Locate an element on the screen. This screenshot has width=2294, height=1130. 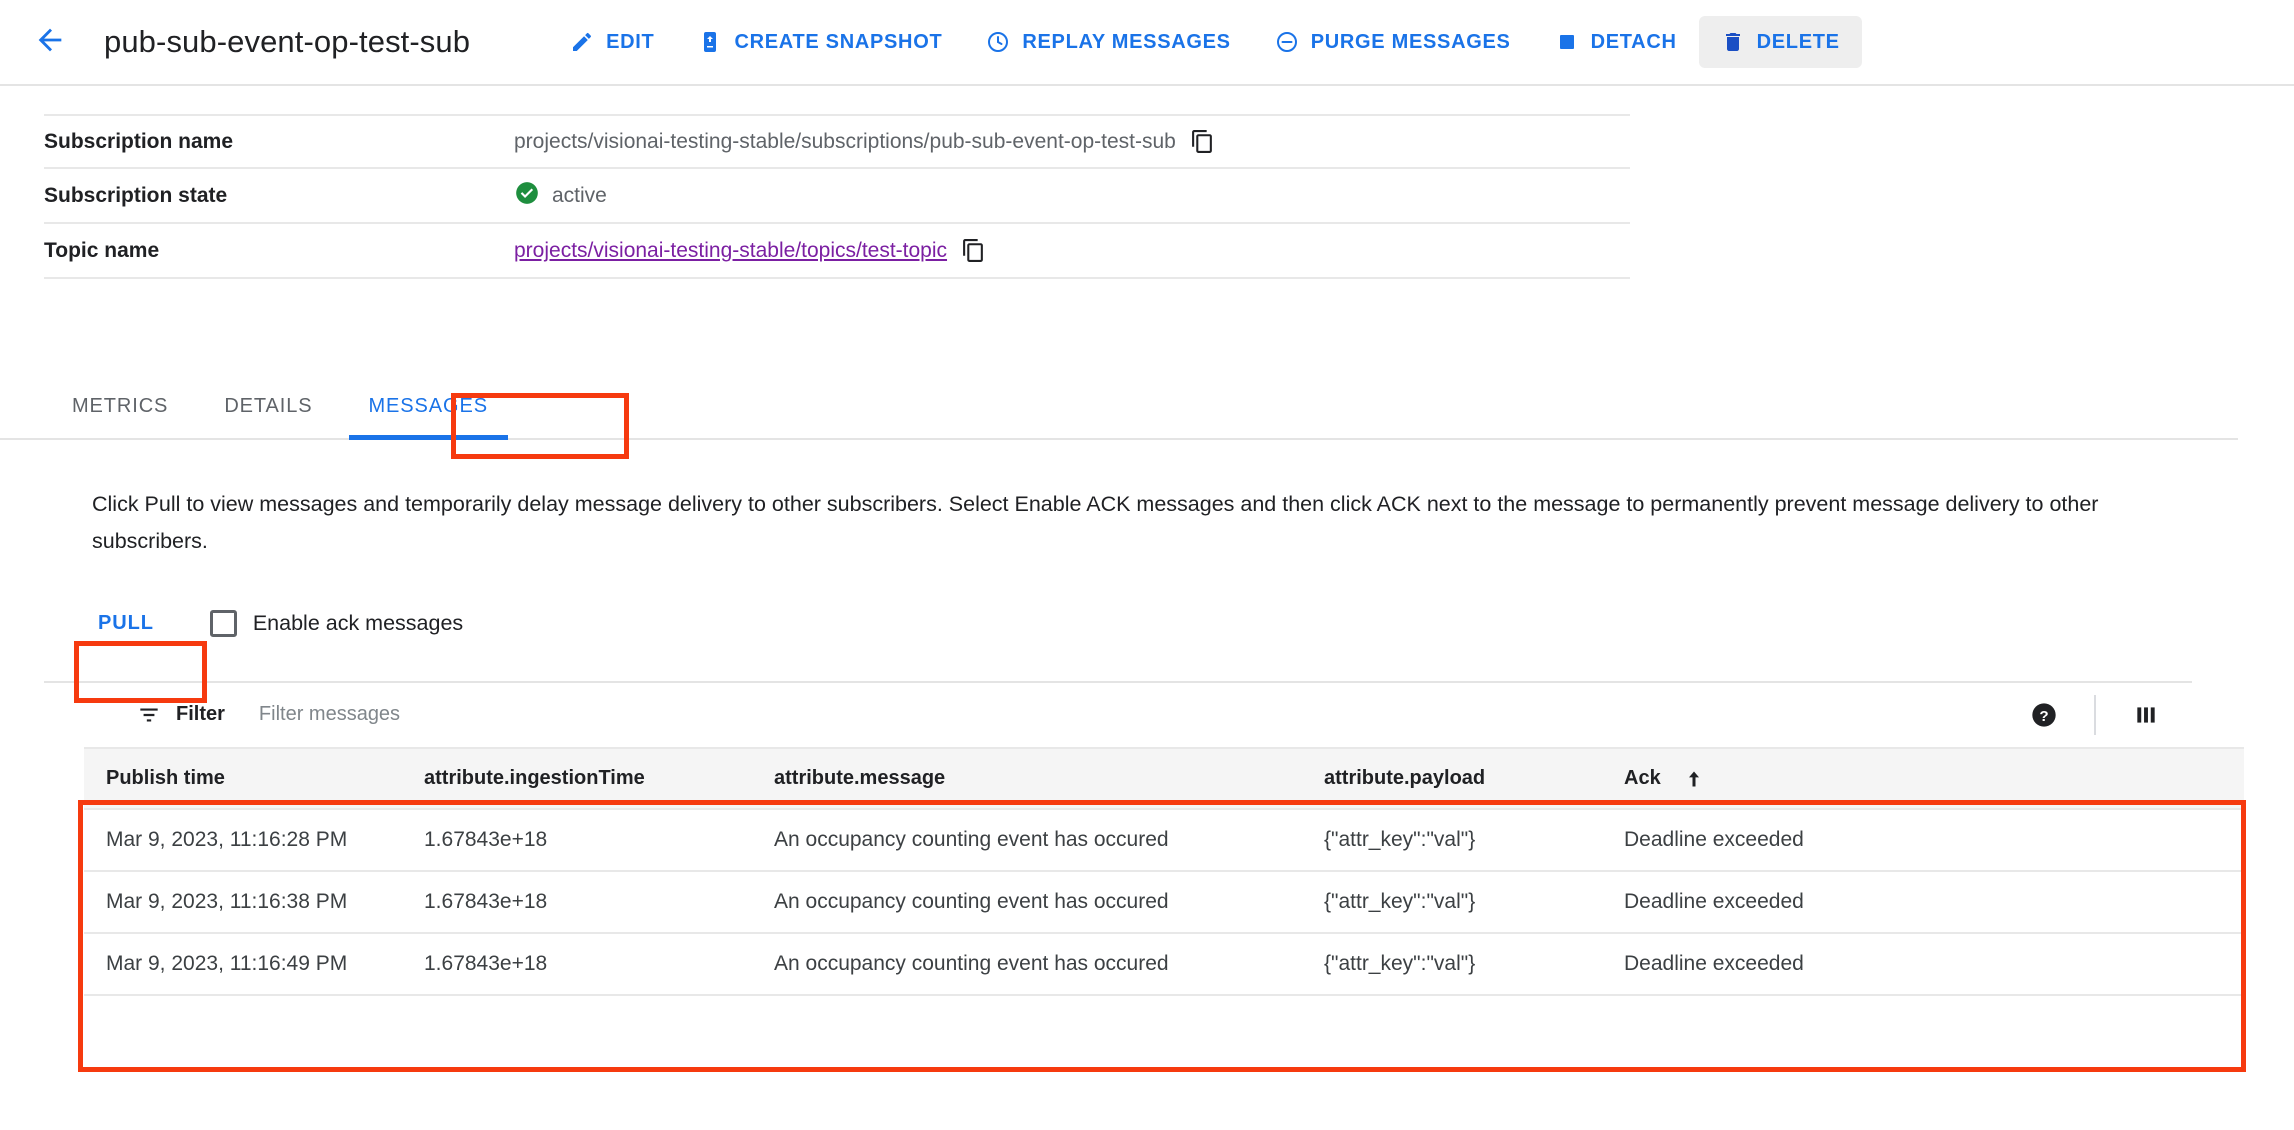
enable-ack-checkbox is located at coordinates (223, 623).